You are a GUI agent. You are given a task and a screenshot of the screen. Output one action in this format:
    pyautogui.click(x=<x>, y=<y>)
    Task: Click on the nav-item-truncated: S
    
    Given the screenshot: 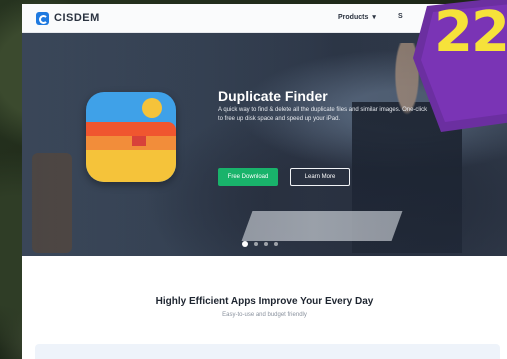 What is the action you would take?
    pyautogui.click(x=400, y=16)
    